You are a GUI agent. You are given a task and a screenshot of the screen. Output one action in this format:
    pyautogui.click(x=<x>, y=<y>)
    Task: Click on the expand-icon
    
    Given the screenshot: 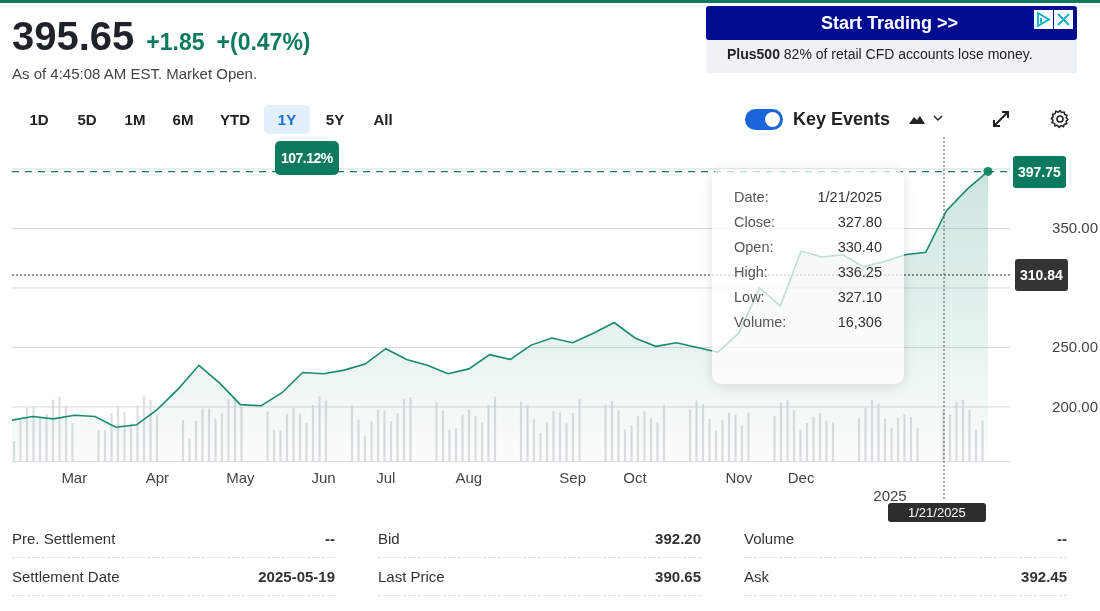 What is the action you would take?
    pyautogui.click(x=1001, y=119)
    